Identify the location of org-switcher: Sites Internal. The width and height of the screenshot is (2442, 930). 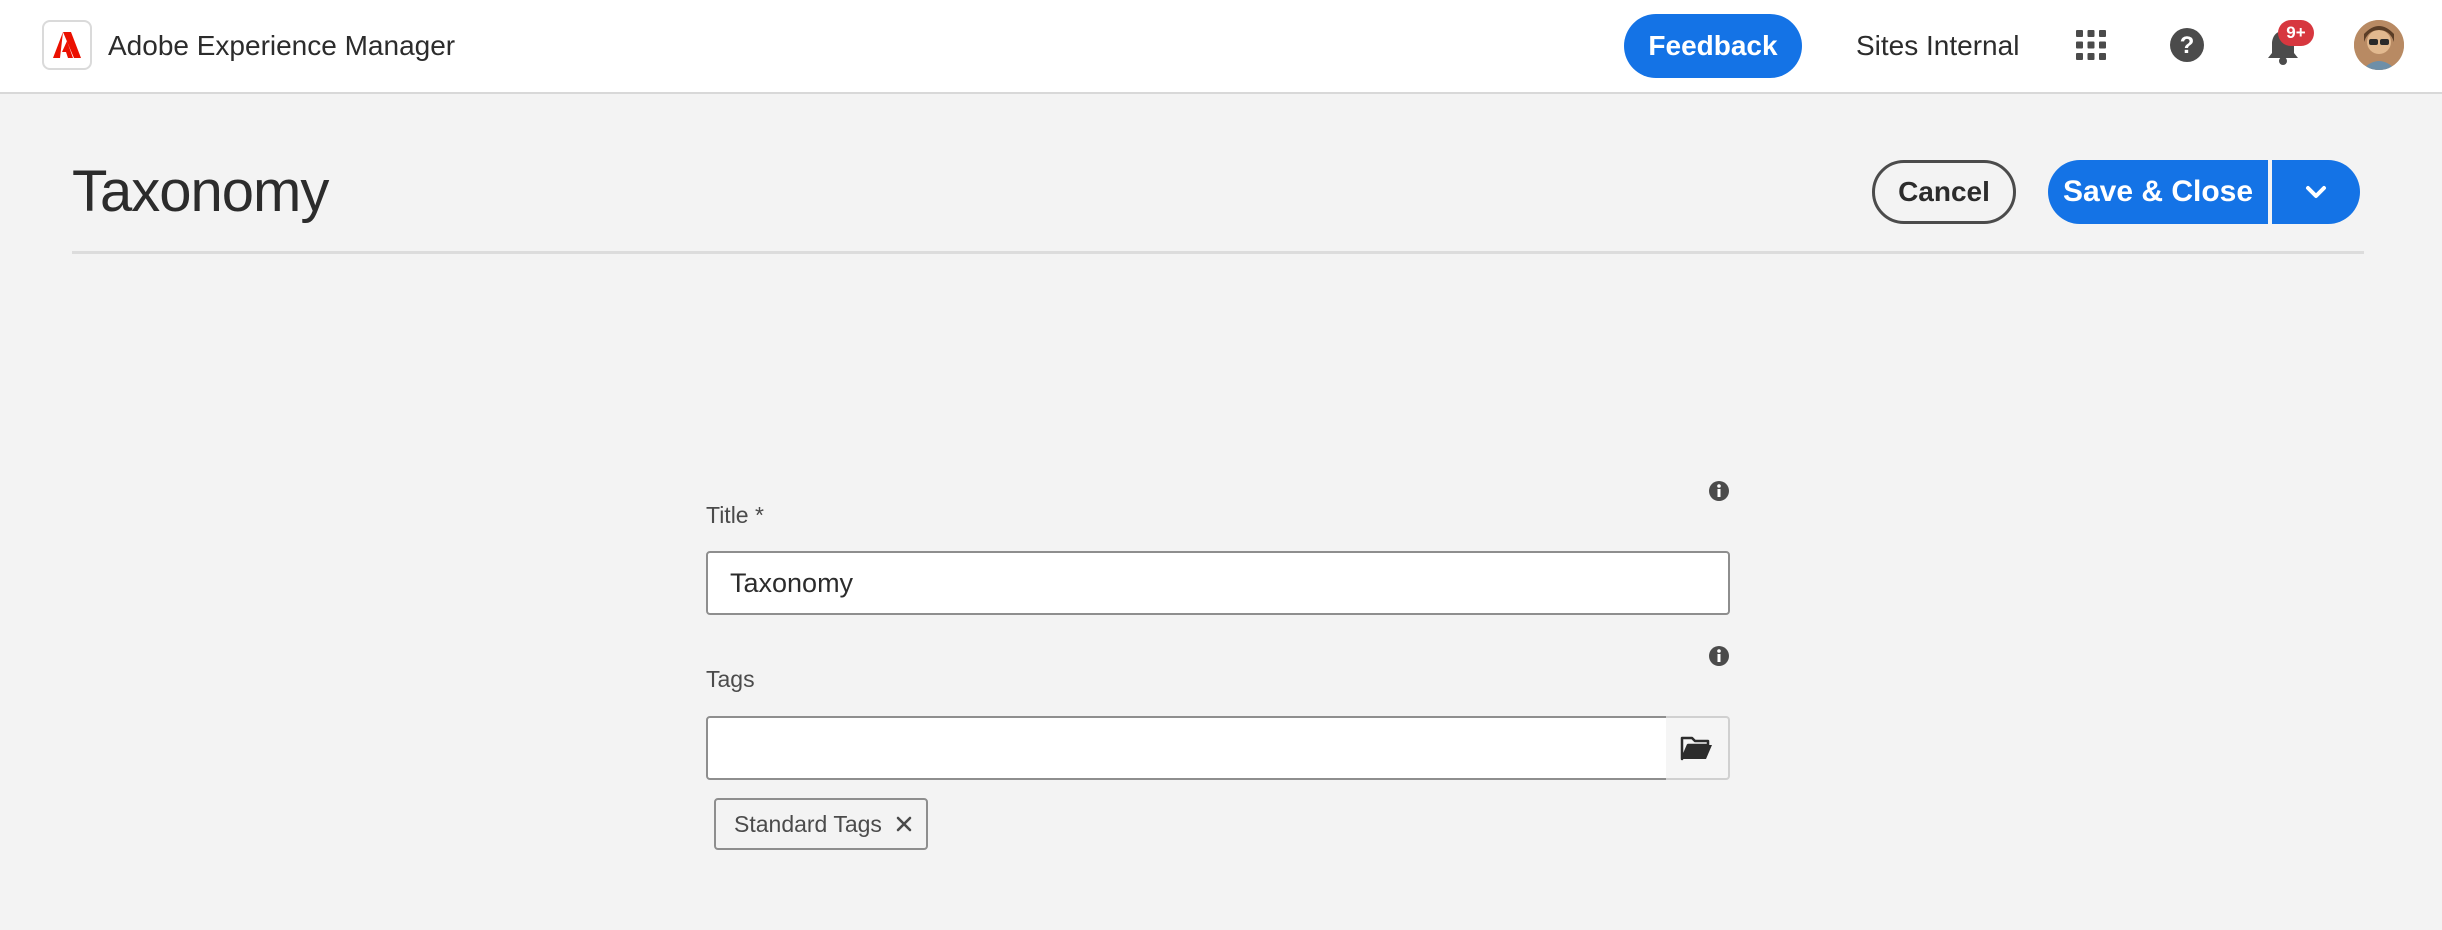
(1937, 46).